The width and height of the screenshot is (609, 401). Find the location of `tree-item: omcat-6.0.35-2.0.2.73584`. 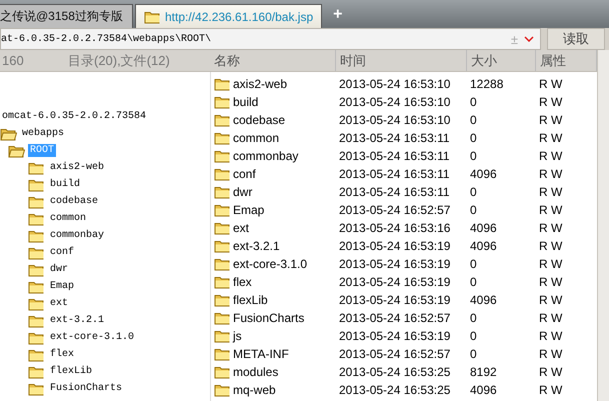

tree-item: omcat-6.0.35-2.0.2.73584 is located at coordinates (74, 116).